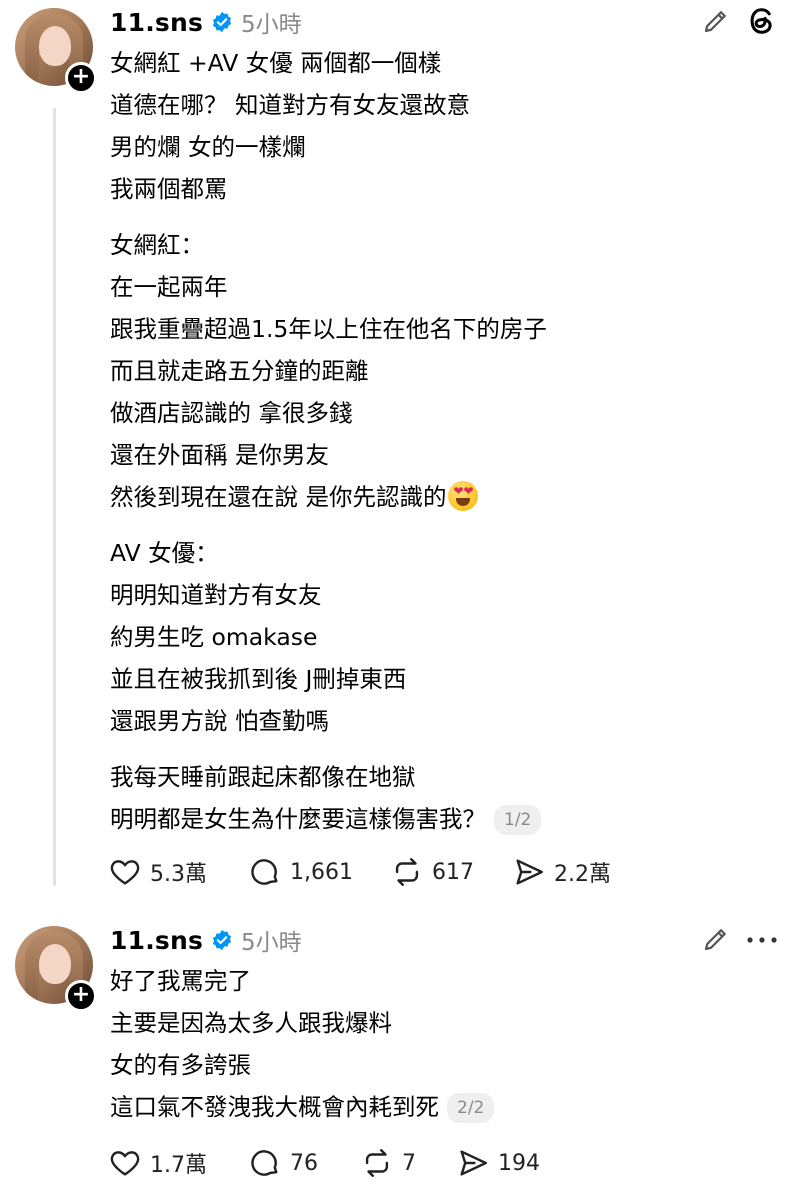 This screenshot has height=1192, width=800. Describe the element at coordinates (519, 1163) in the screenshot. I see `share-count: 194` at that location.